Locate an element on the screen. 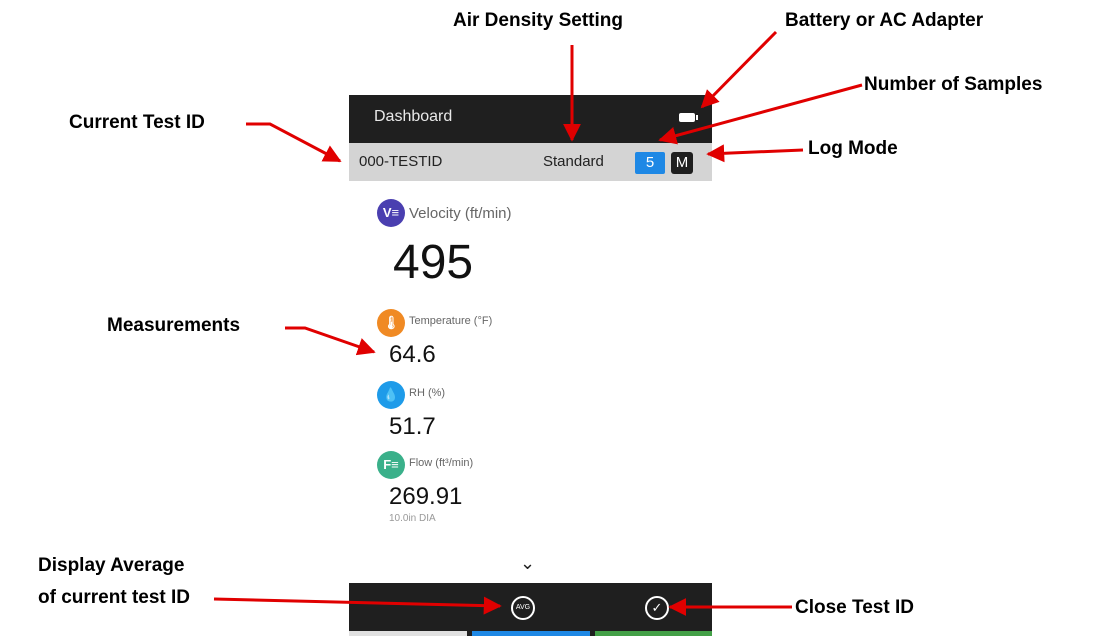 The image size is (1100, 636). measurement-label: RH (%) is located at coordinates (427, 393).